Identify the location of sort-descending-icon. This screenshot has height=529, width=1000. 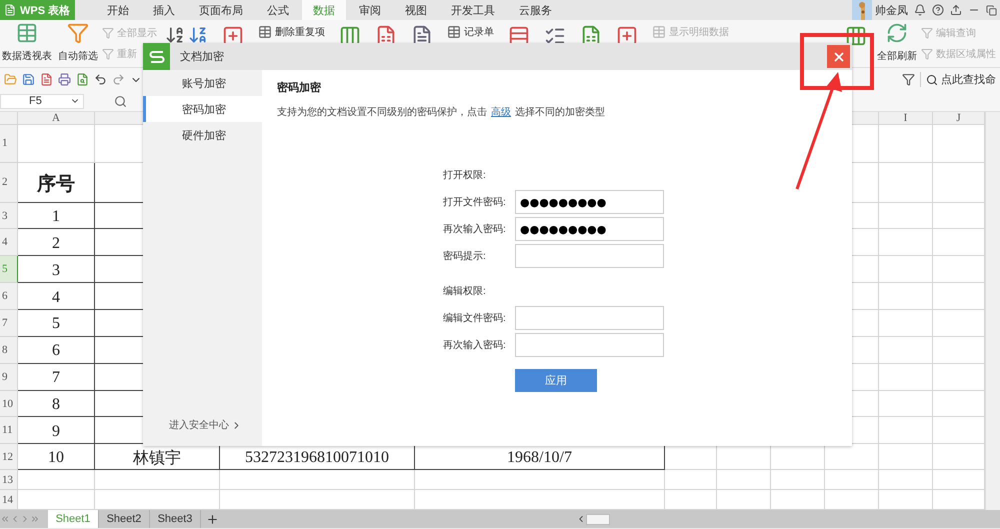
(198, 35).